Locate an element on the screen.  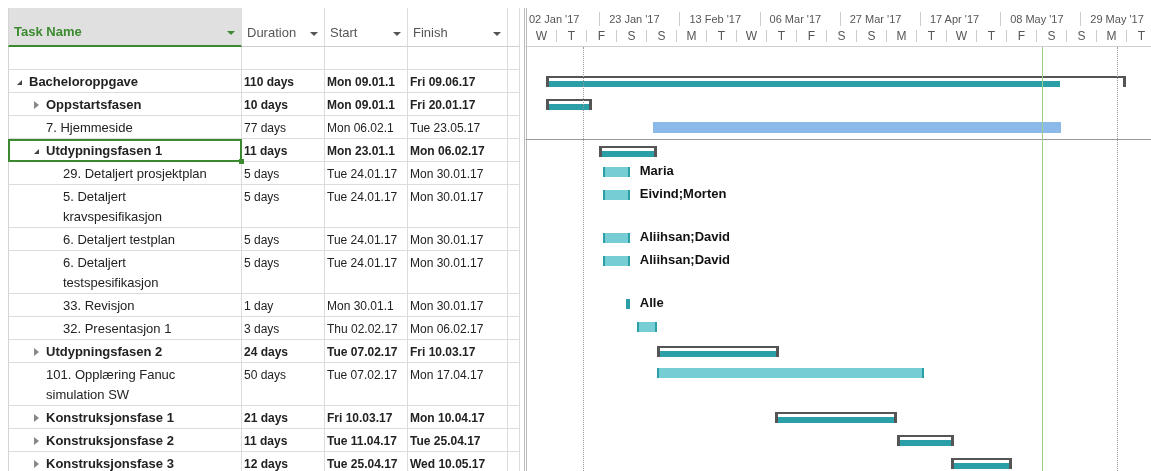
start-cell: Mon 30.01.1 is located at coordinates (366, 305).